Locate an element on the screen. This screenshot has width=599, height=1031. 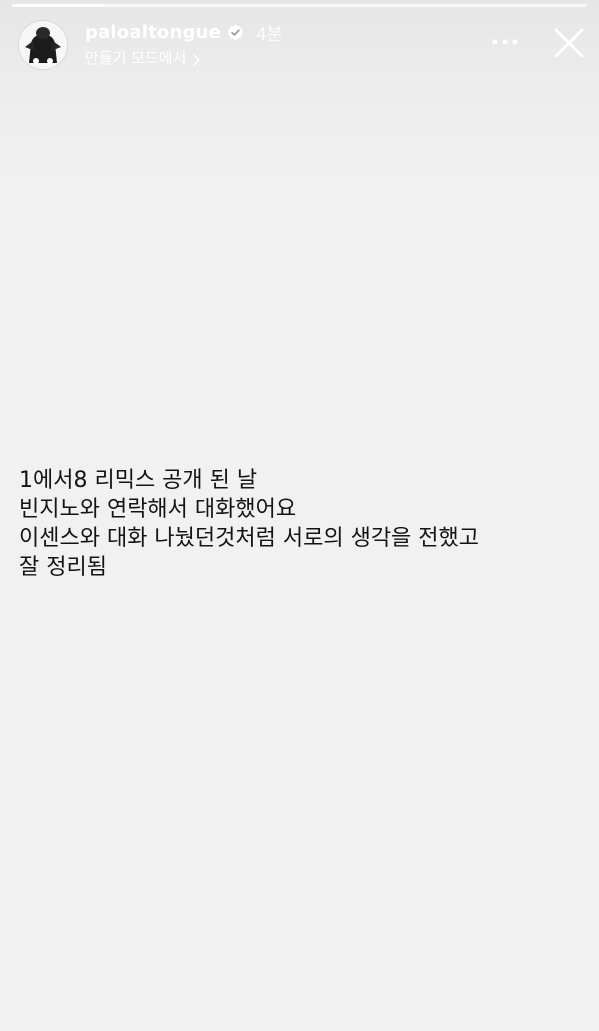
story-progress-bar is located at coordinates (299, 5).